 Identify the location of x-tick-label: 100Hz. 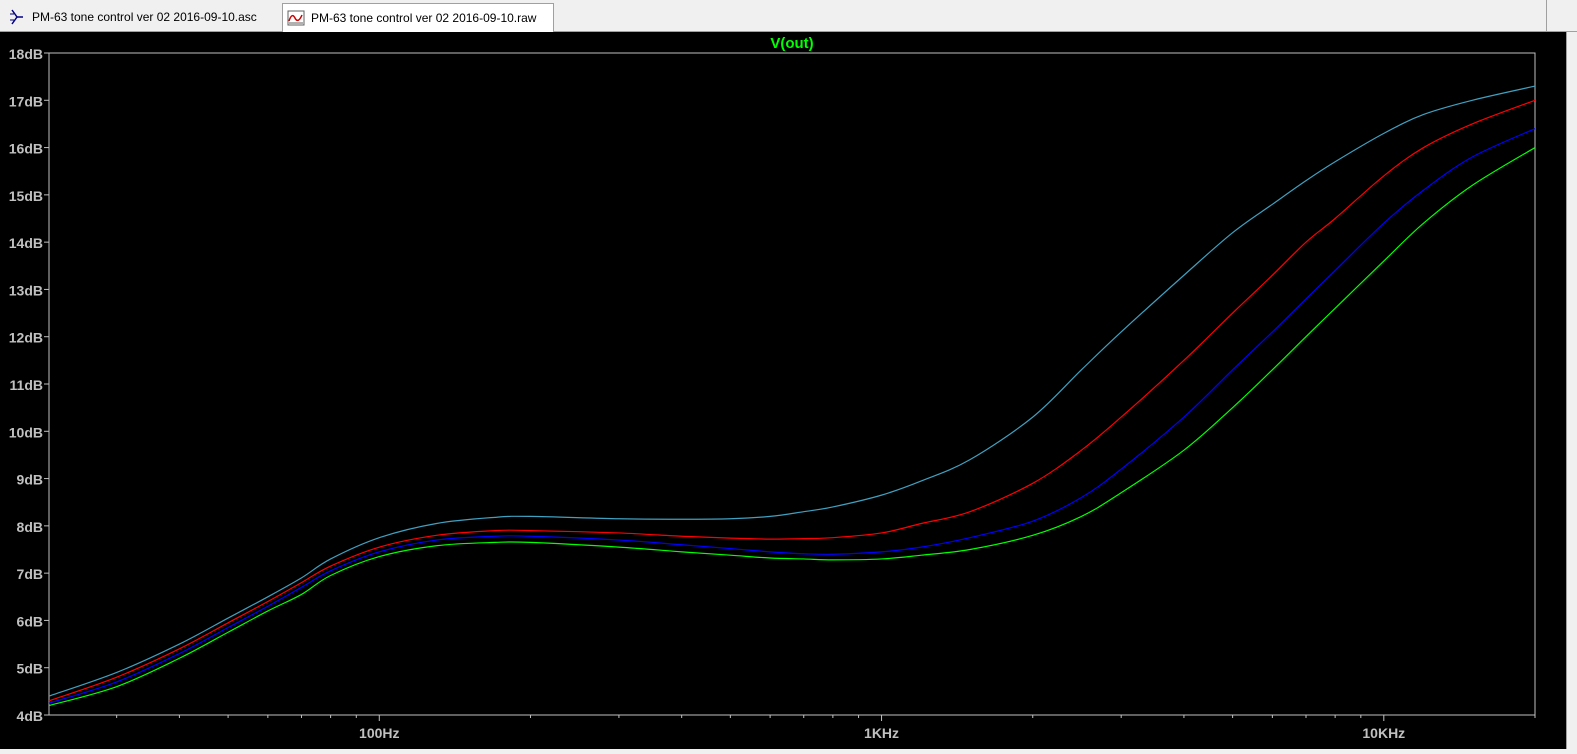
(379, 733).